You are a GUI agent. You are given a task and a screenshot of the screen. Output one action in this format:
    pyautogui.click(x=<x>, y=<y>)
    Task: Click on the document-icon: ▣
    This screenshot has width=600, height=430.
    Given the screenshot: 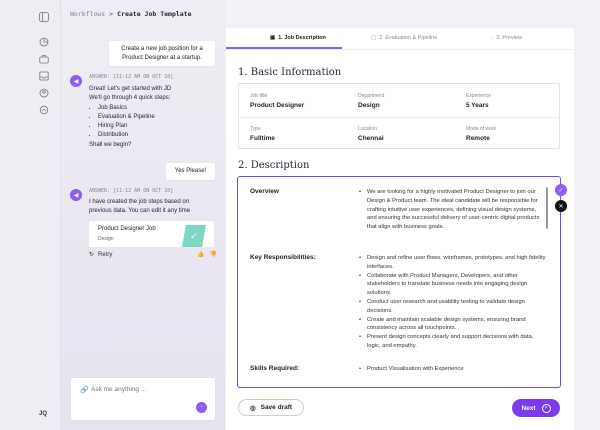 What is the action you would take?
    pyautogui.click(x=273, y=38)
    